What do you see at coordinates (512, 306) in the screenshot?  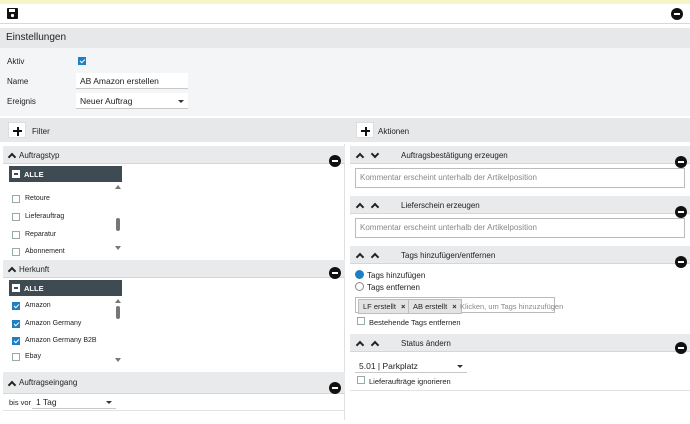 I see `tags-input-placeholder: Klicken, um Tags hinzuzufügen` at bounding box center [512, 306].